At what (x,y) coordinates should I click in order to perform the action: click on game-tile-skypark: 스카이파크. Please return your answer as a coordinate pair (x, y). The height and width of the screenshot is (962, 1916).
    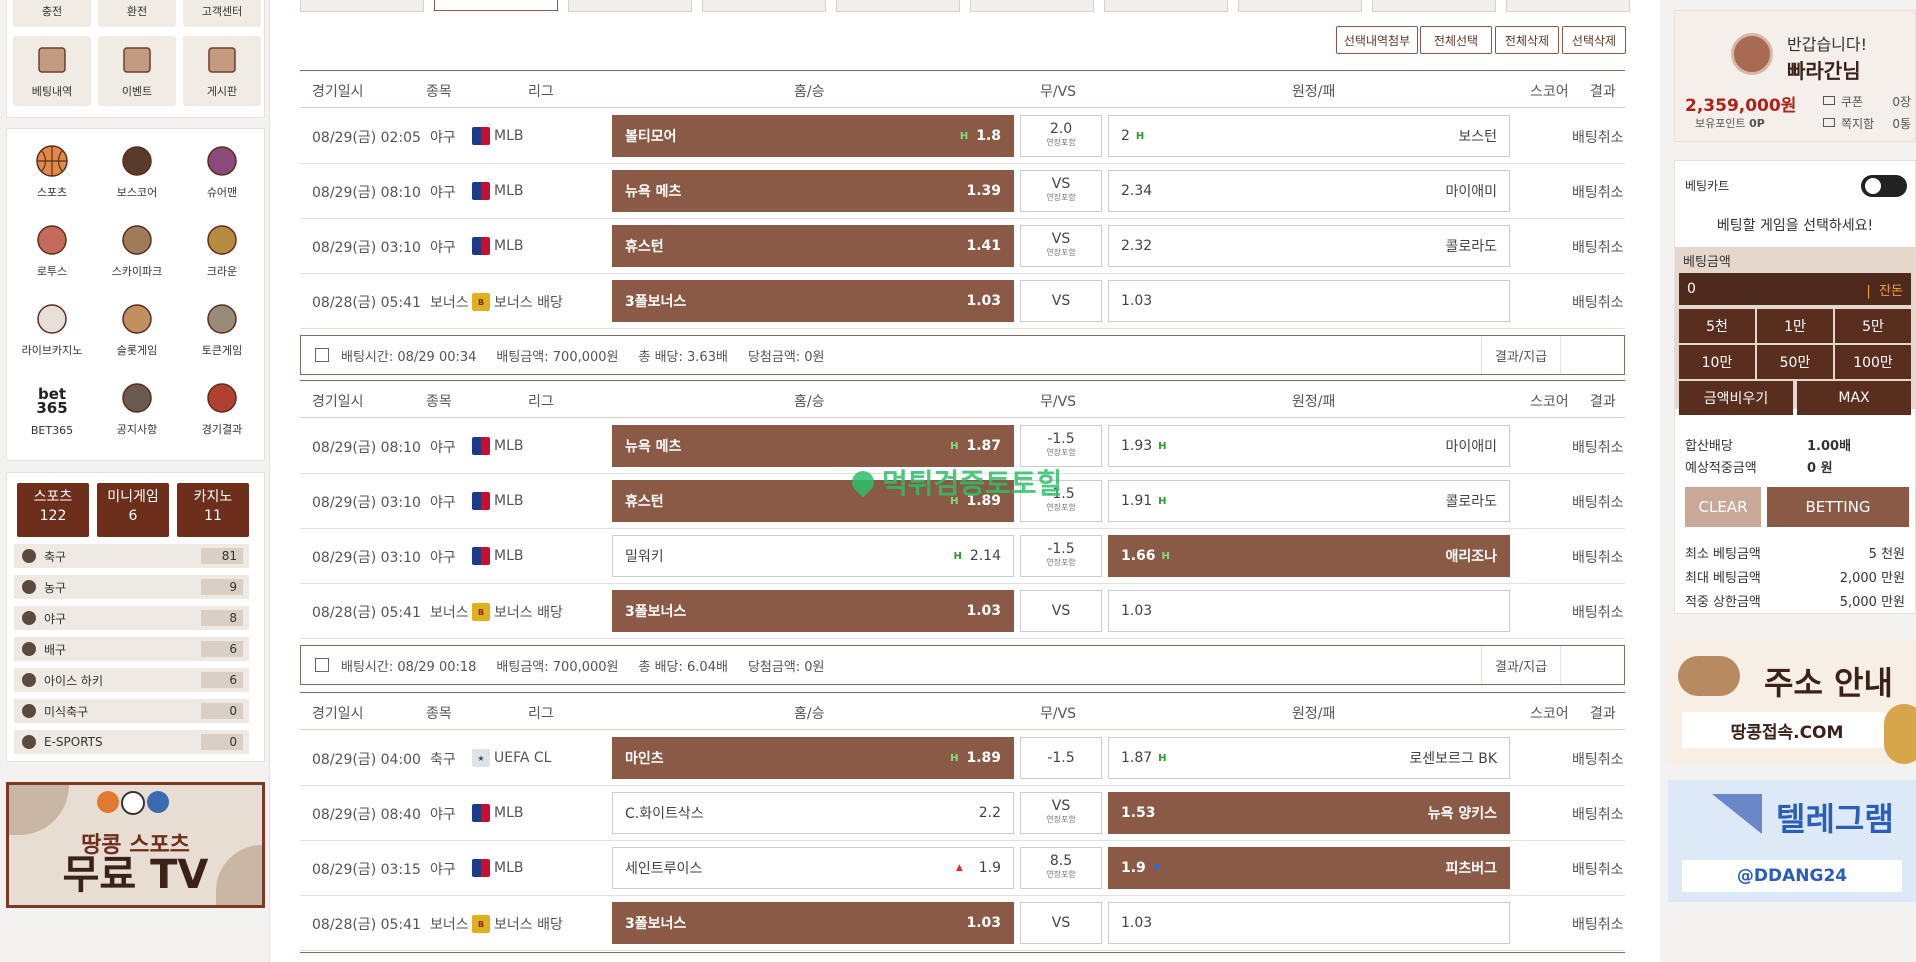
    Looking at the image, I should click on (137, 251).